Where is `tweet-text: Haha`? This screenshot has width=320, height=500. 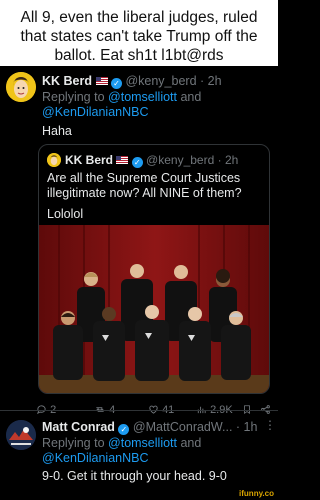 tweet-text: Haha is located at coordinates (57, 131).